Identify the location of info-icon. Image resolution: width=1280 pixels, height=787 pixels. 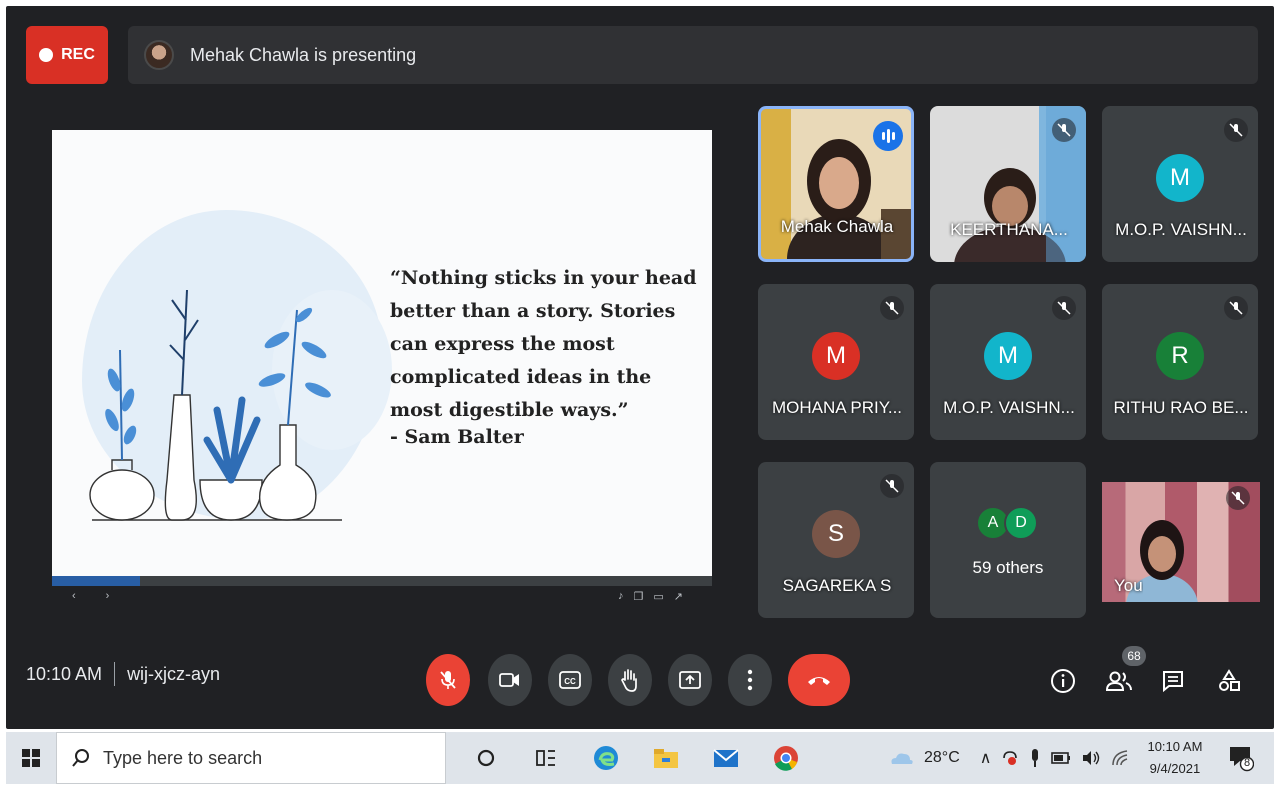
(1063, 681).